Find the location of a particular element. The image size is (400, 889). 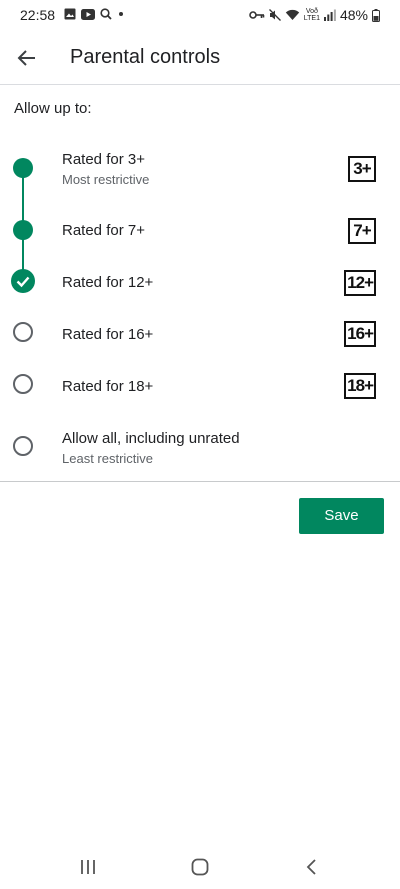

network-type: Voð LTE1 is located at coordinates (311, 15).